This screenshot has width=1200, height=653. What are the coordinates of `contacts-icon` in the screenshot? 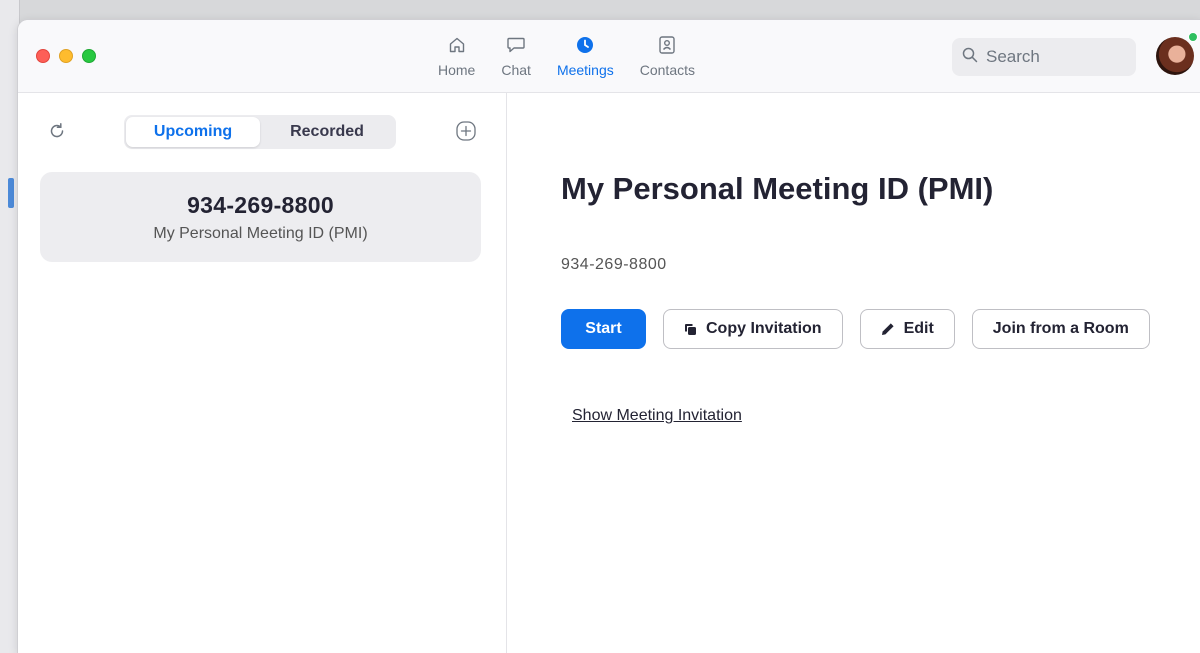 It's located at (667, 45).